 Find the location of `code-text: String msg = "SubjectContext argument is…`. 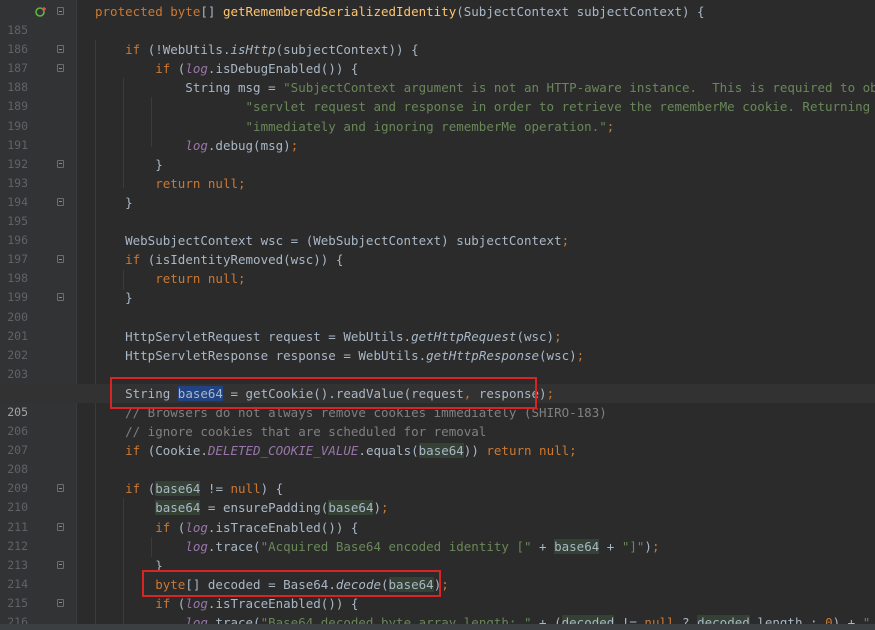

code-text: String msg = "SubjectContext argument is… is located at coordinates (485, 88).